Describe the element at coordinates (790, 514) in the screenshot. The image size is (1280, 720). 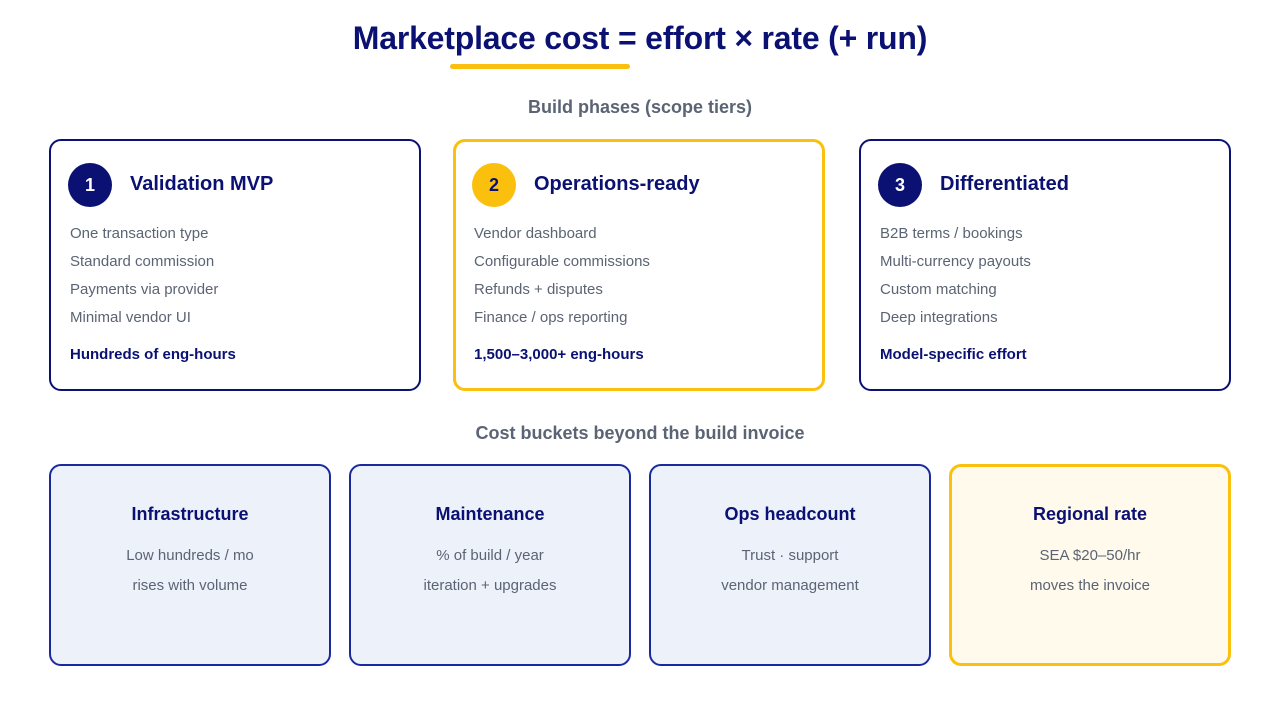
I see `bucket-title: Ops headcount` at that location.